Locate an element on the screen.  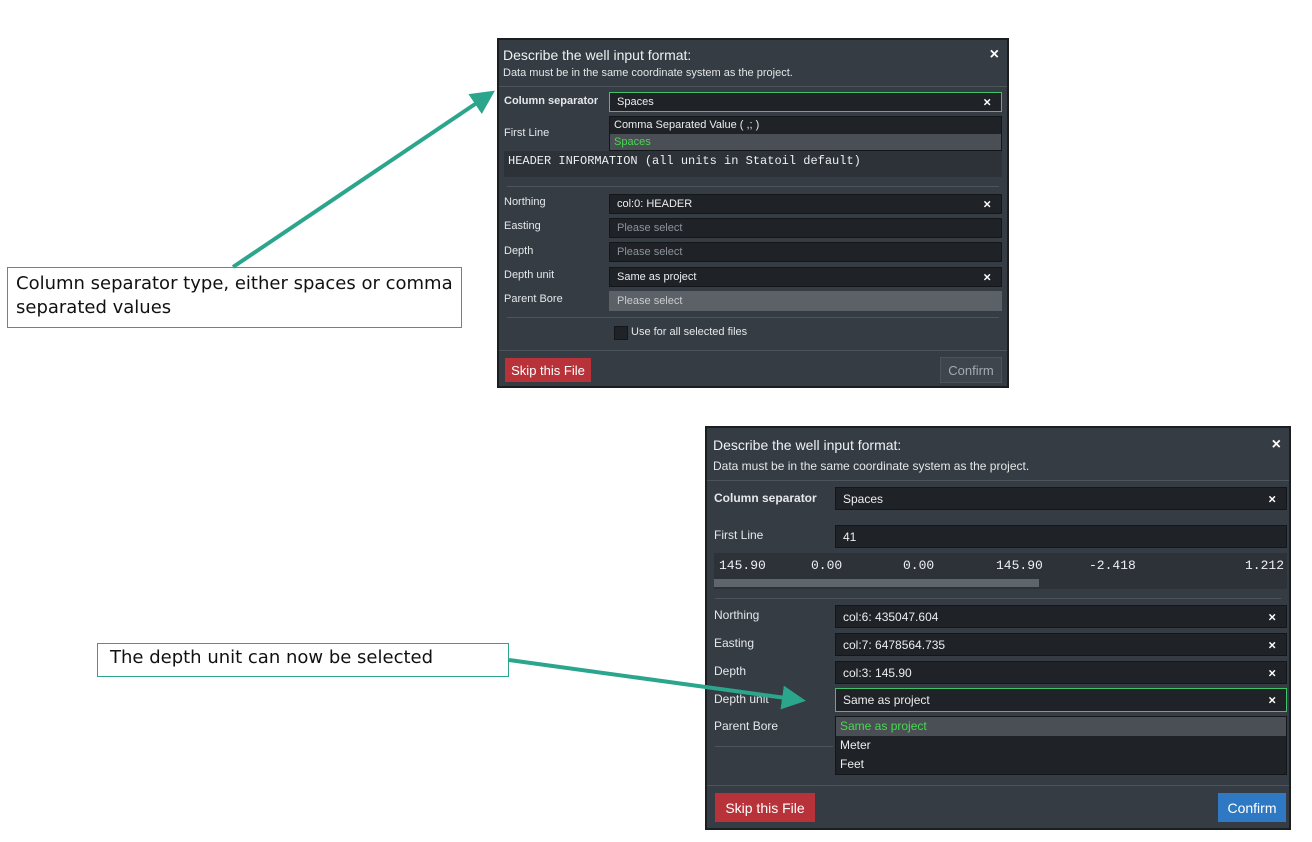
separator-arrow is located at coordinates (363, 179).